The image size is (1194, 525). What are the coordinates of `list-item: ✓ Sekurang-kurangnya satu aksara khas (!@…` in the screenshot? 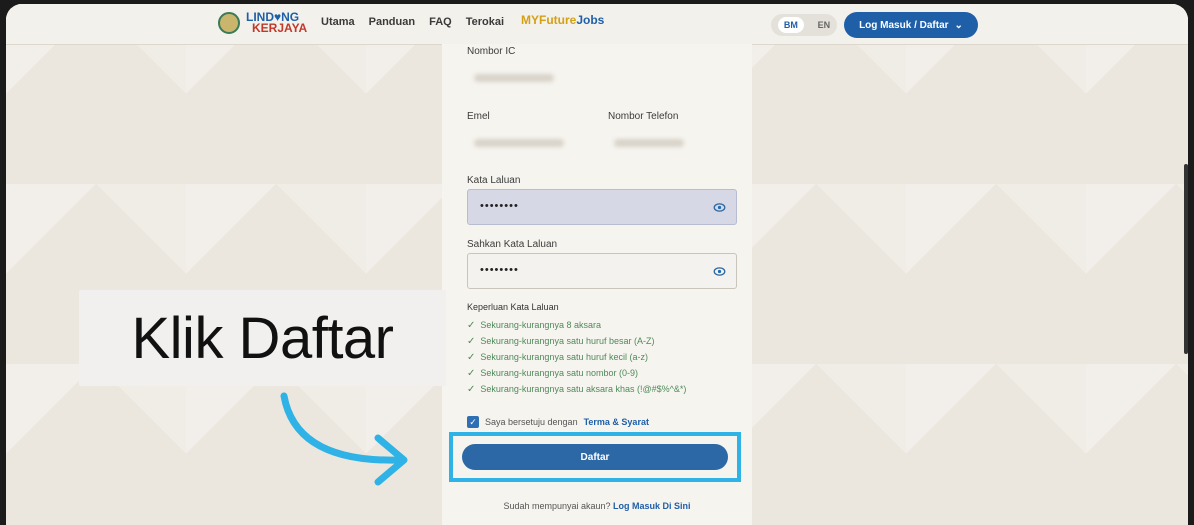 It's located at (577, 389).